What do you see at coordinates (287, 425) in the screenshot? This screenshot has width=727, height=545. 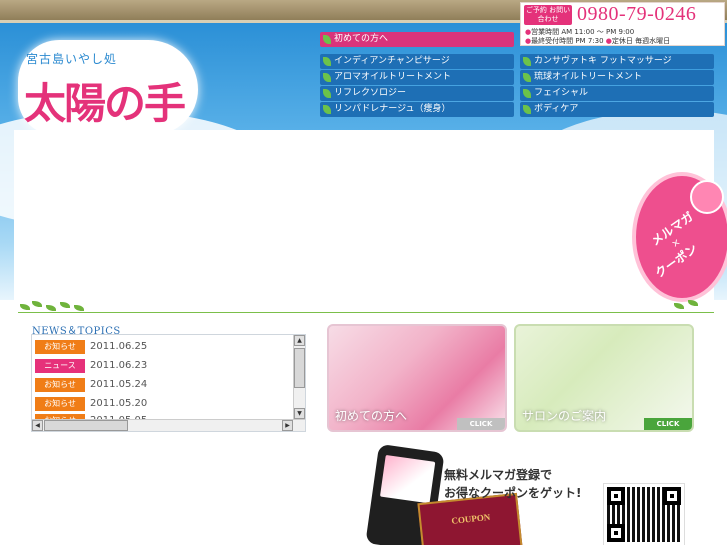 I see `scroll-right-icon: ▶` at bounding box center [287, 425].